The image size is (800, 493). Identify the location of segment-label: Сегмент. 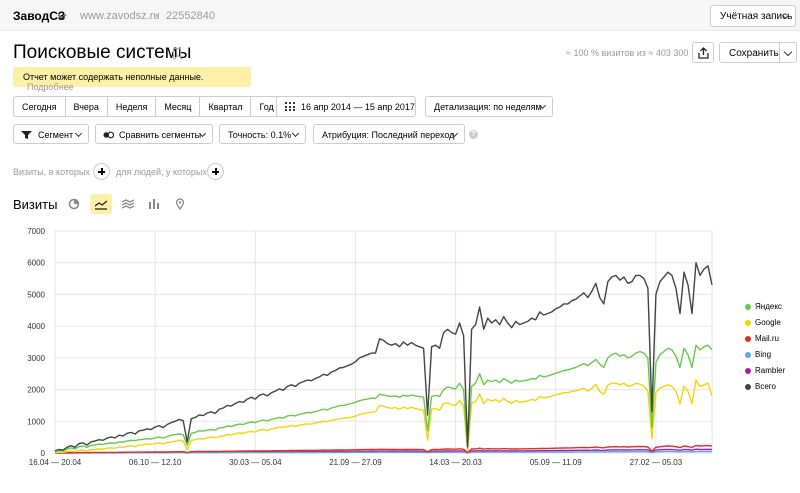
(56, 135).